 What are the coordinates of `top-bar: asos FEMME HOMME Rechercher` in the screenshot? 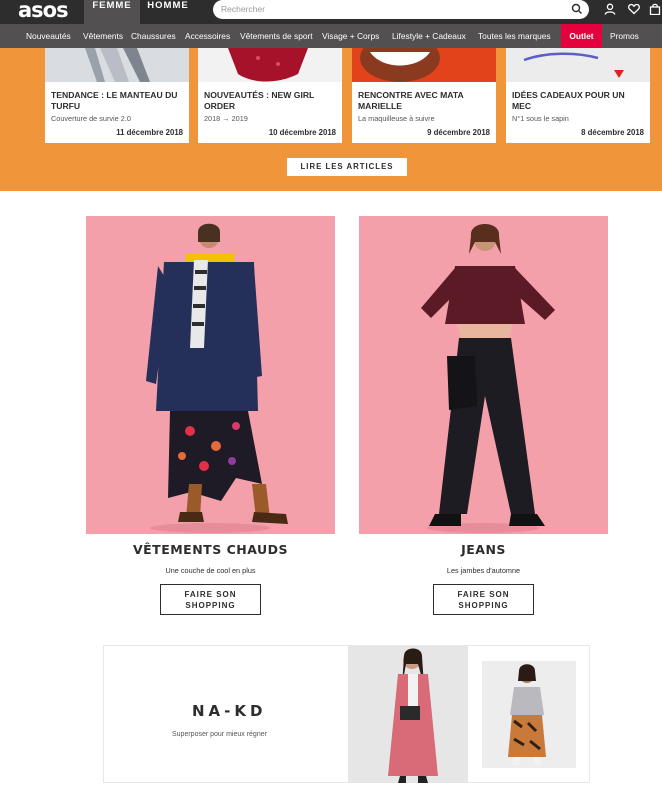 It's located at (331, 12).